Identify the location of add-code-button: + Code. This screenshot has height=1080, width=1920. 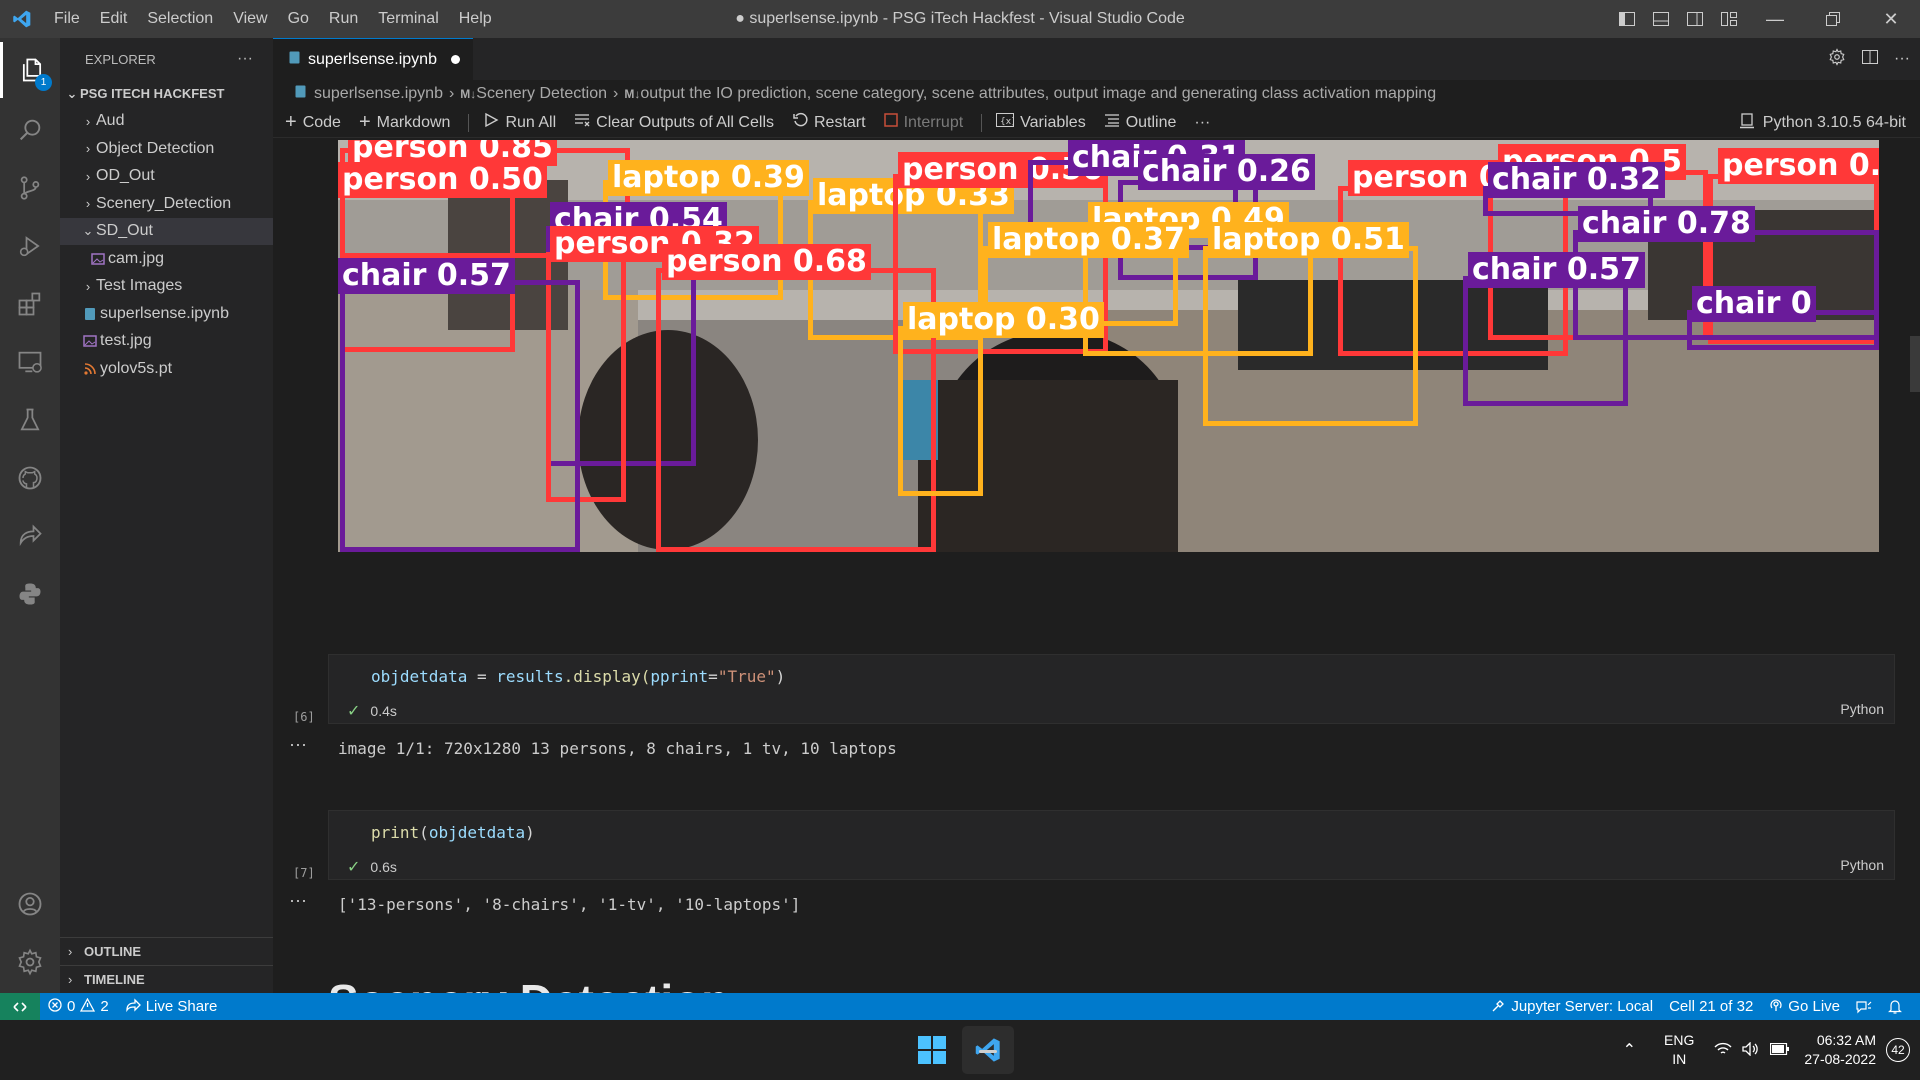
(313, 122).